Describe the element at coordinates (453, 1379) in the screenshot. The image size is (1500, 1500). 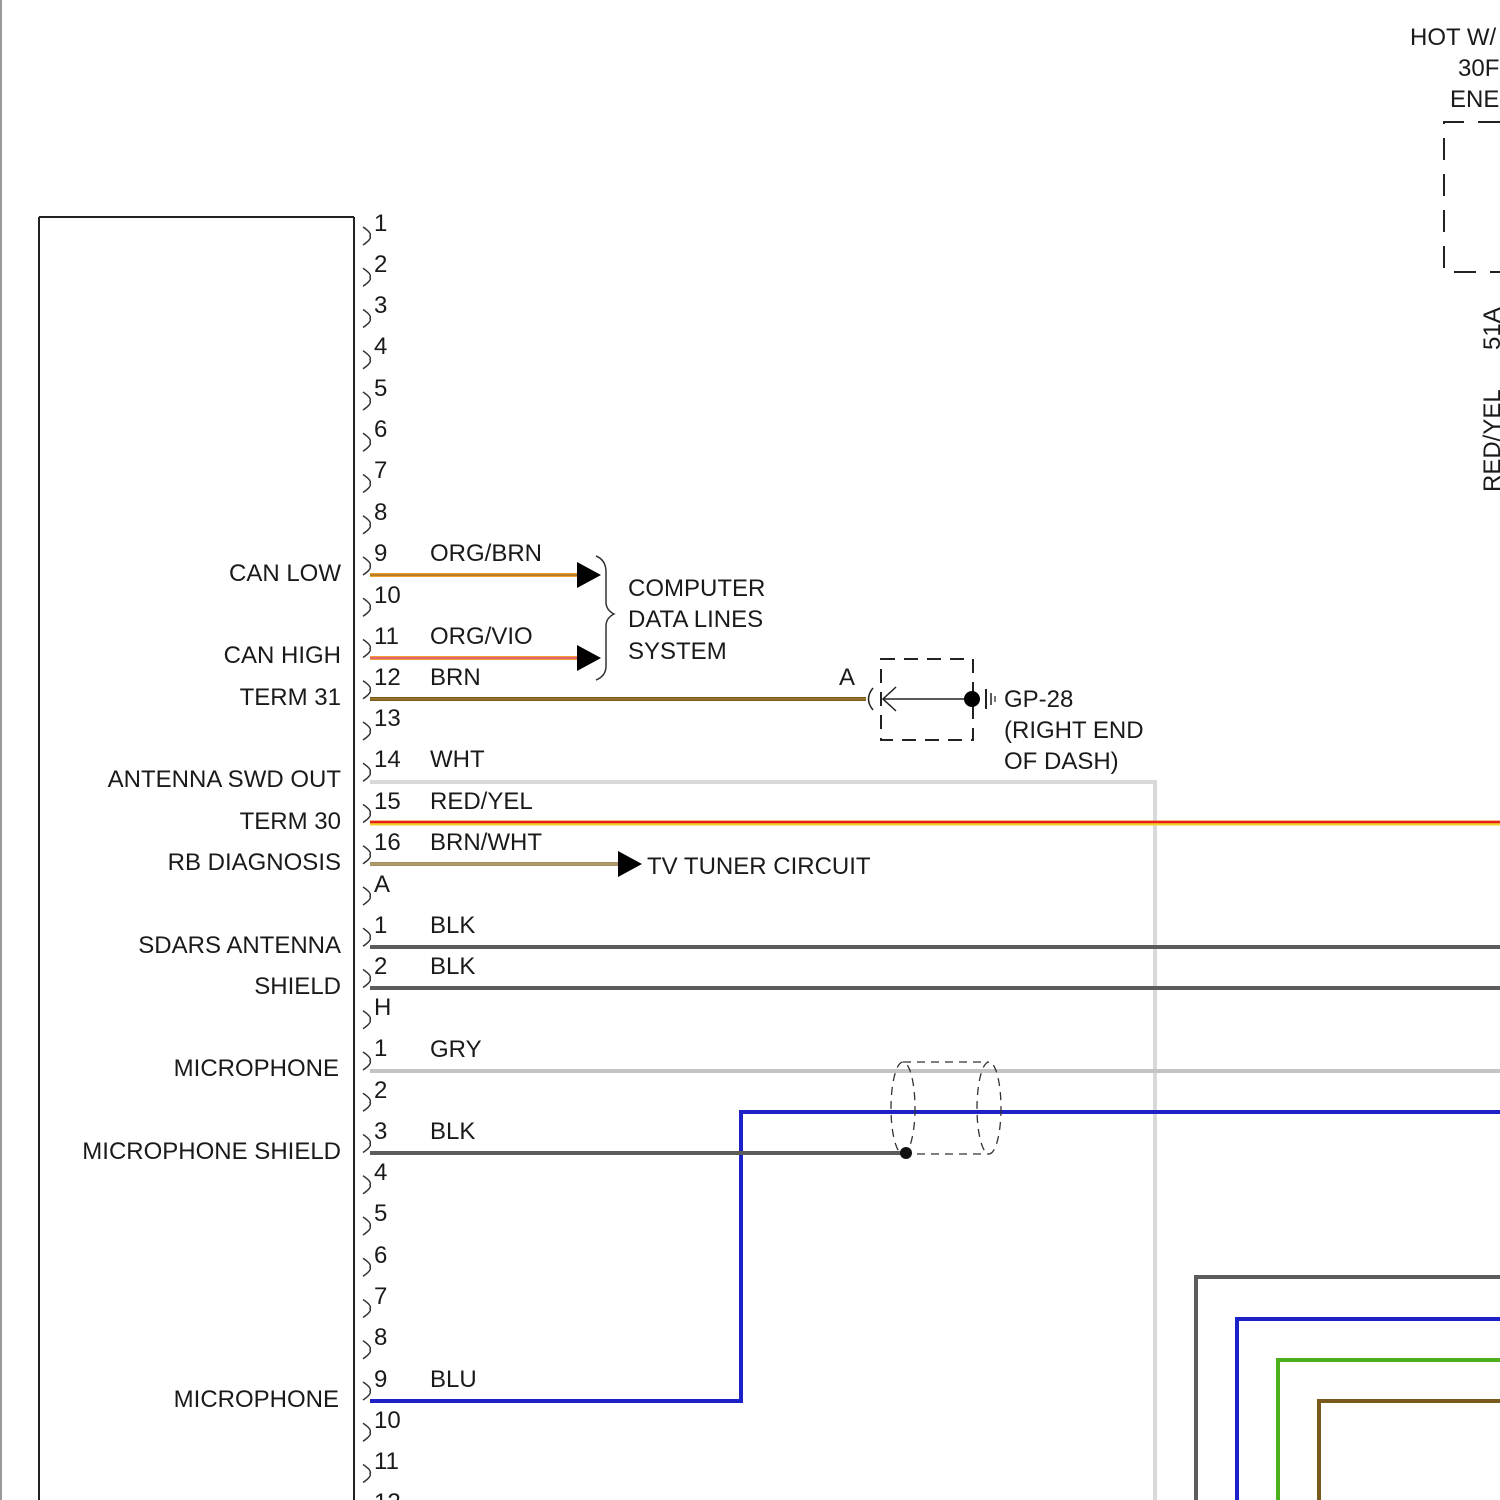
I see `wire-label: BLU` at that location.